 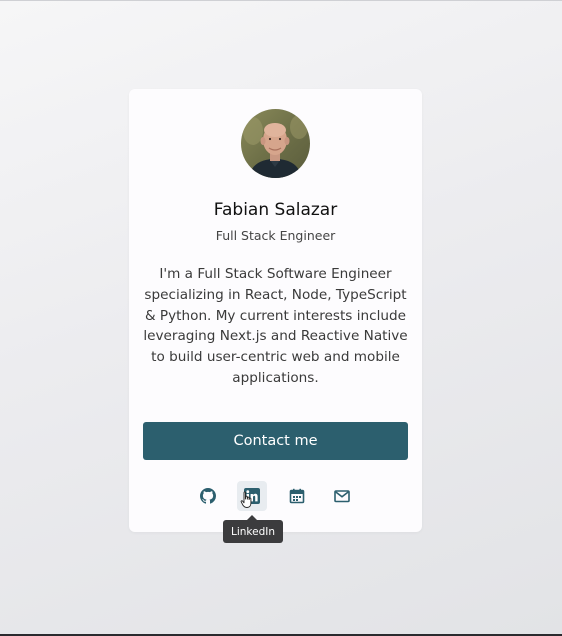 I want to click on github-link, so click(x=208, y=496).